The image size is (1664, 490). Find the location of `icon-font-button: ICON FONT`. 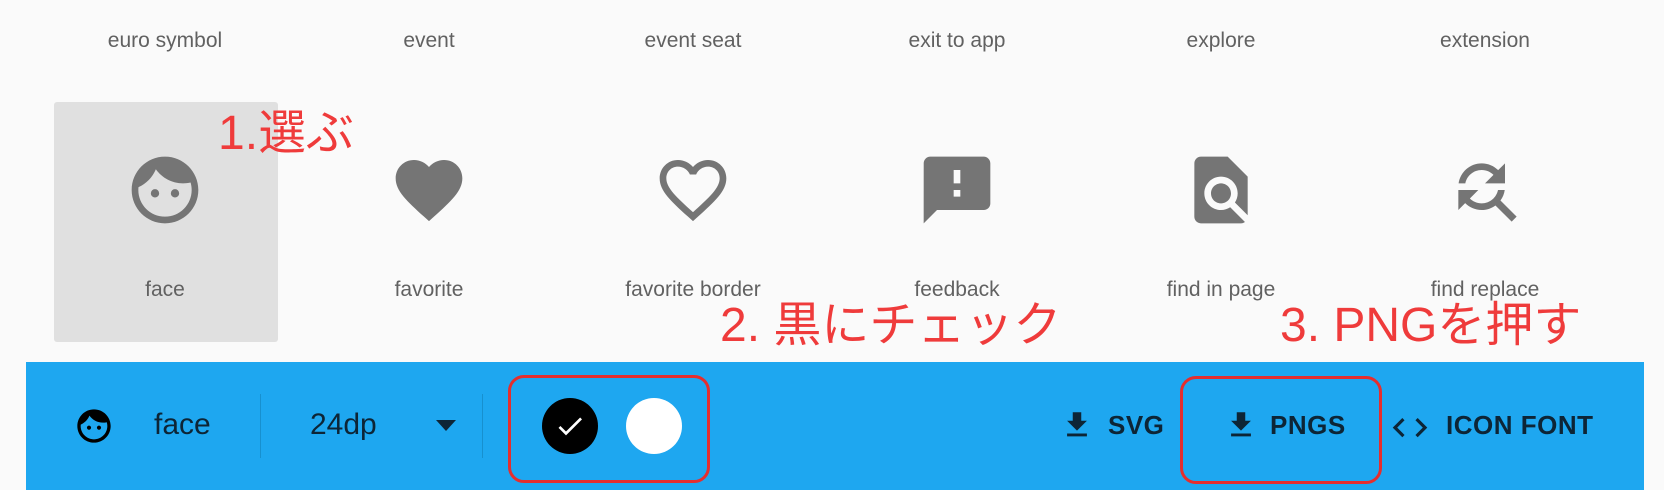

icon-font-button: ICON FONT is located at coordinates (1510, 426).